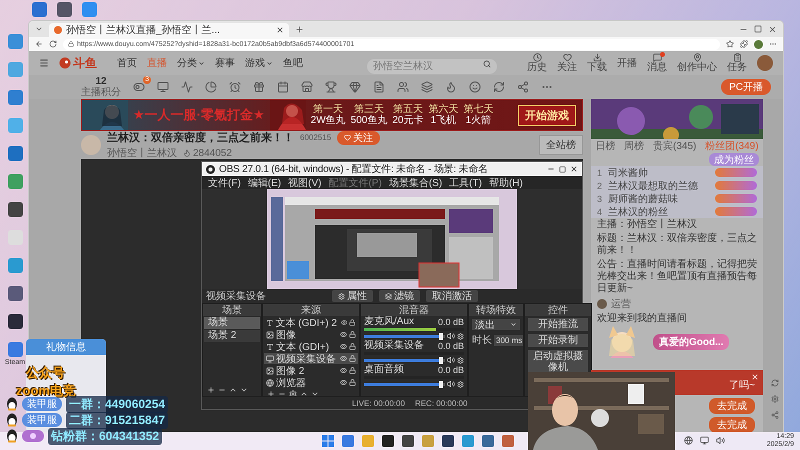  I want to click on source-item: 浏览器, so click(311, 382).